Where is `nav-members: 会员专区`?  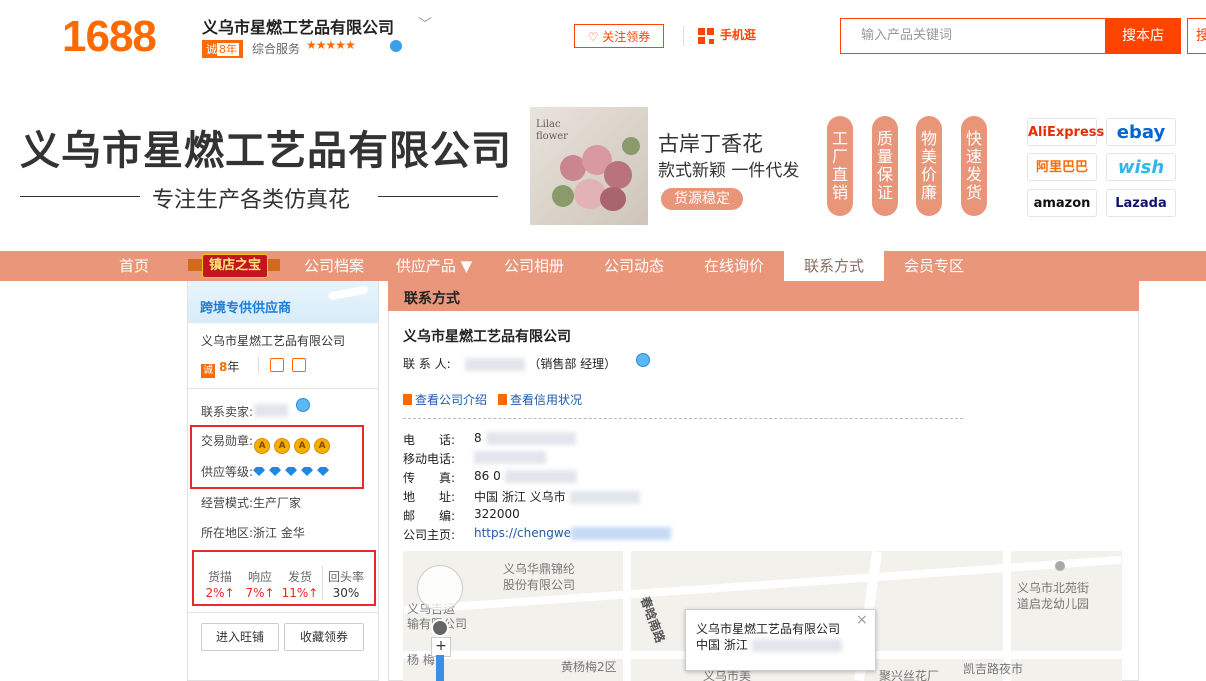
nav-members: 会员专区 is located at coordinates (934, 266).